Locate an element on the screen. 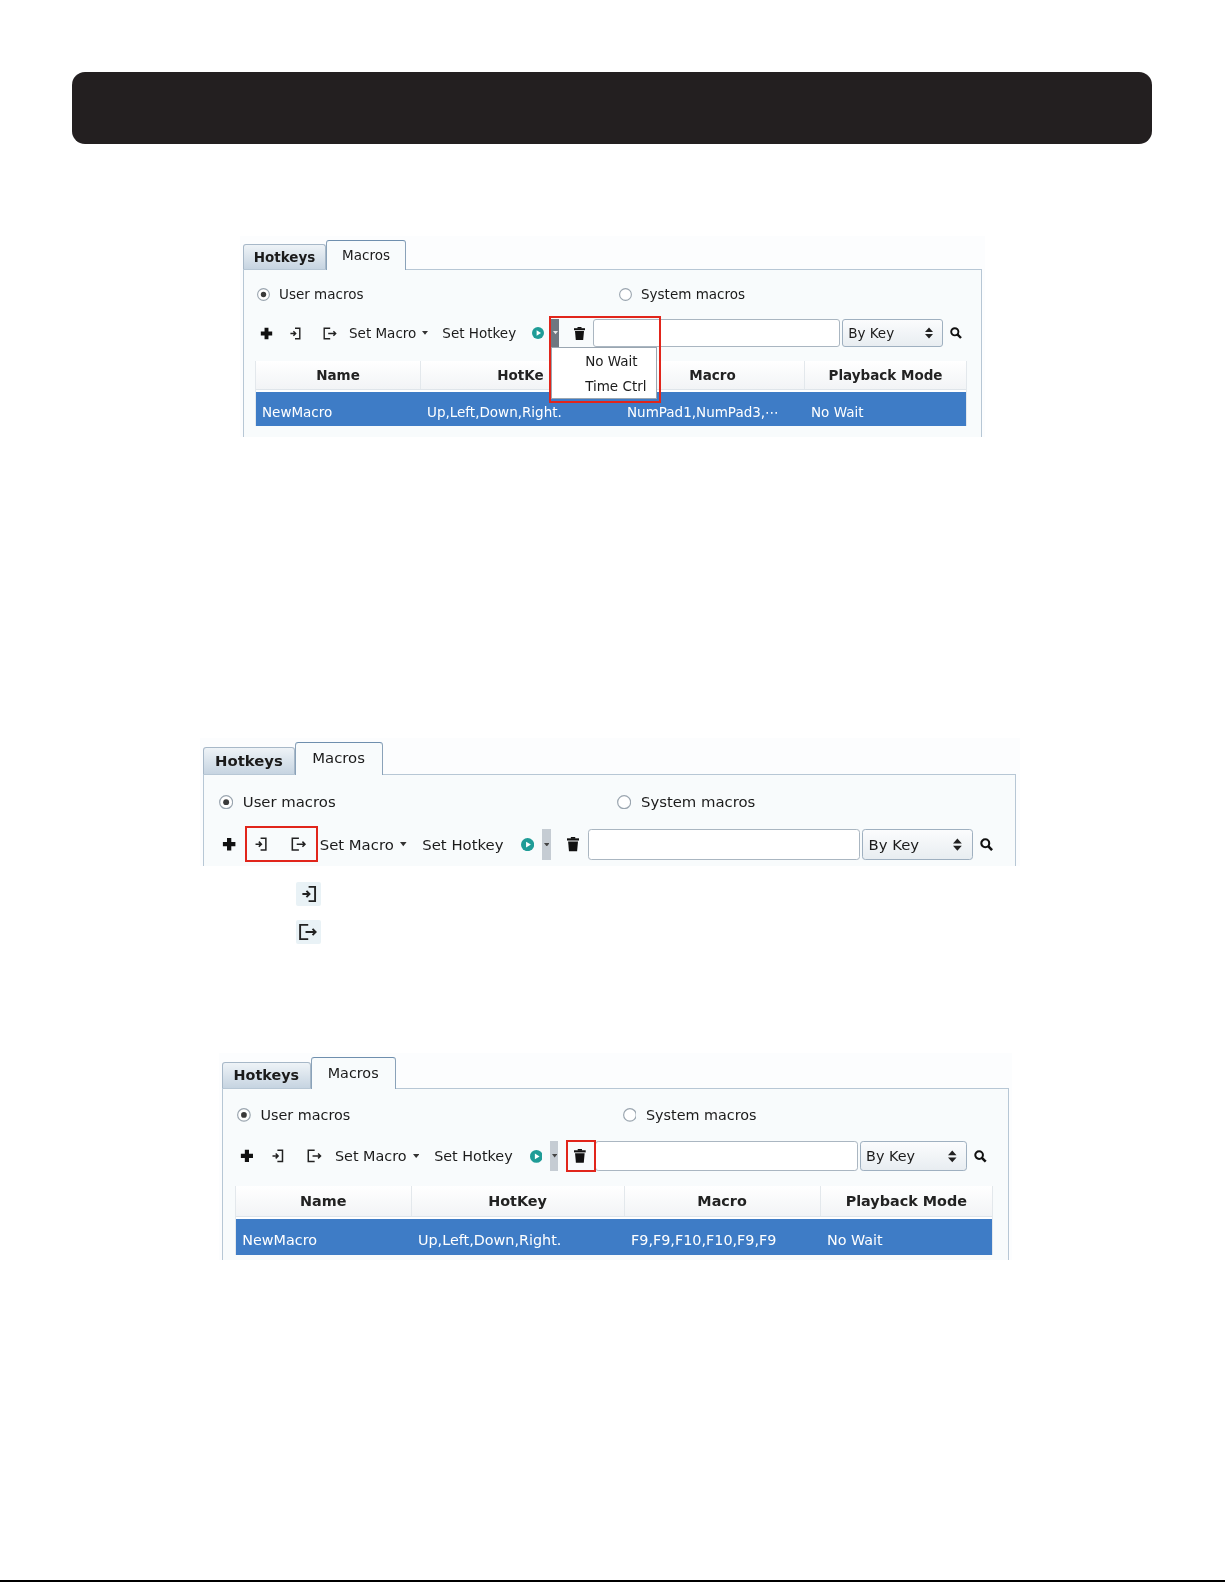 The height and width of the screenshot is (1585, 1225). table-row: NewMacro Up,Left,Down,Right. NumPad1,NumPad3,⋯ No Wait is located at coordinates (611, 409).